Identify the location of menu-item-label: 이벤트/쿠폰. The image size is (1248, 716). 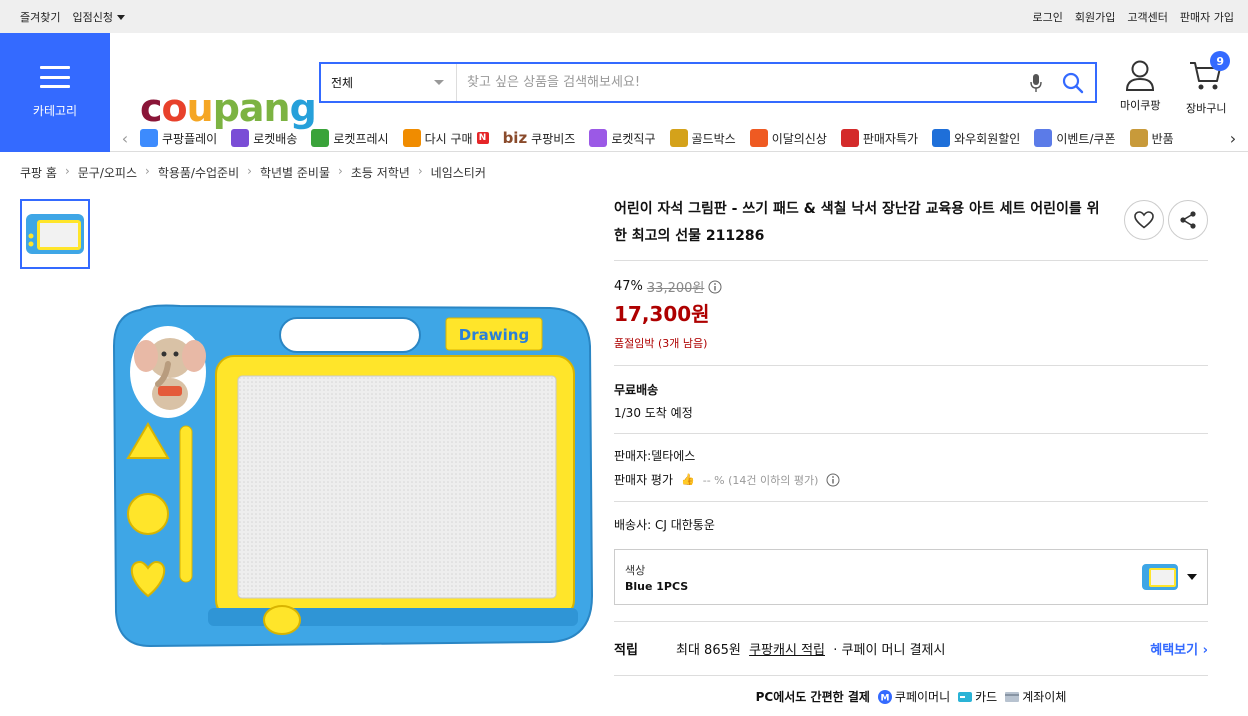
(1086, 138).